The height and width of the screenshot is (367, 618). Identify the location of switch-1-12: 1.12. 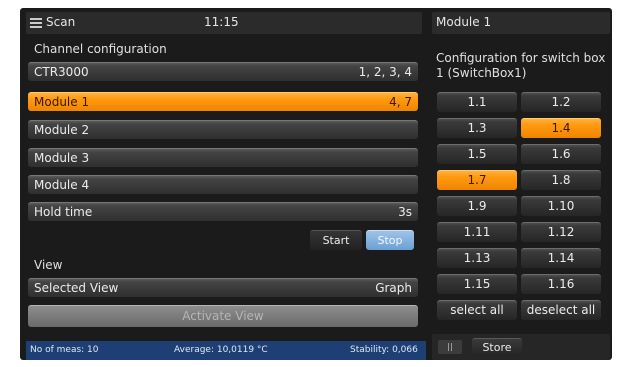
(561, 232).